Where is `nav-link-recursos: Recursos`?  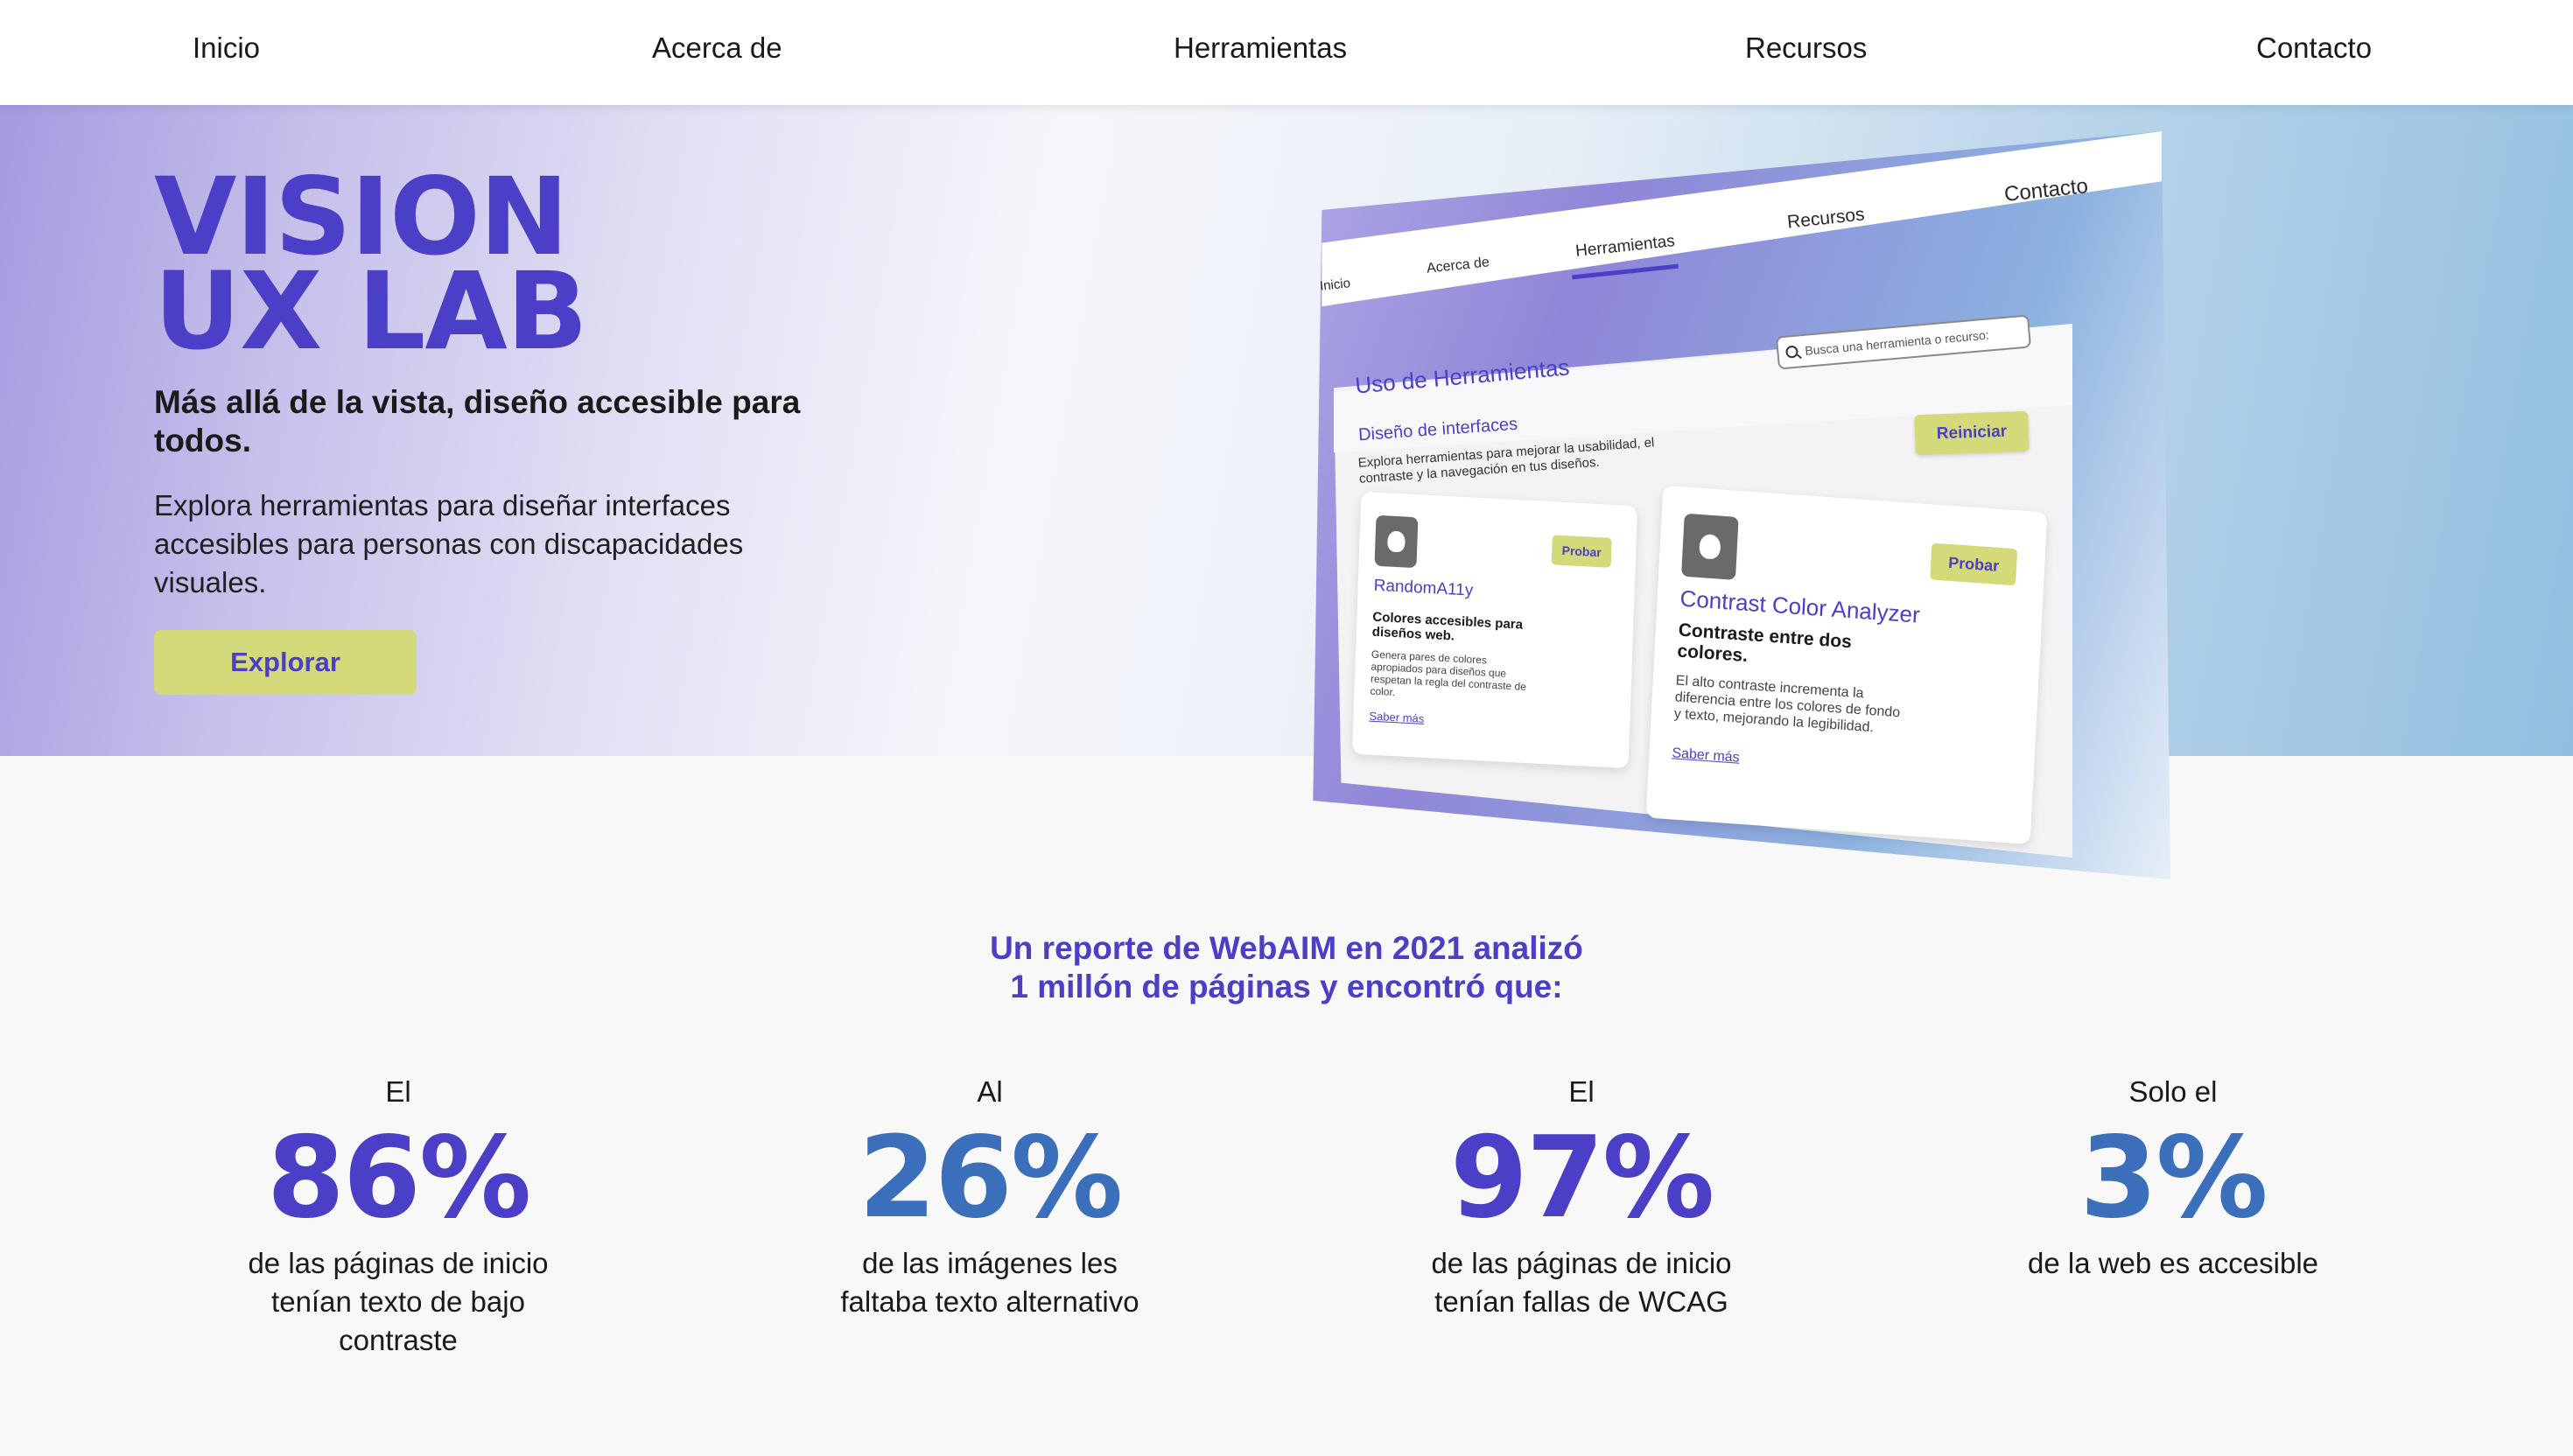 nav-link-recursos: Recursos is located at coordinates (1806, 48).